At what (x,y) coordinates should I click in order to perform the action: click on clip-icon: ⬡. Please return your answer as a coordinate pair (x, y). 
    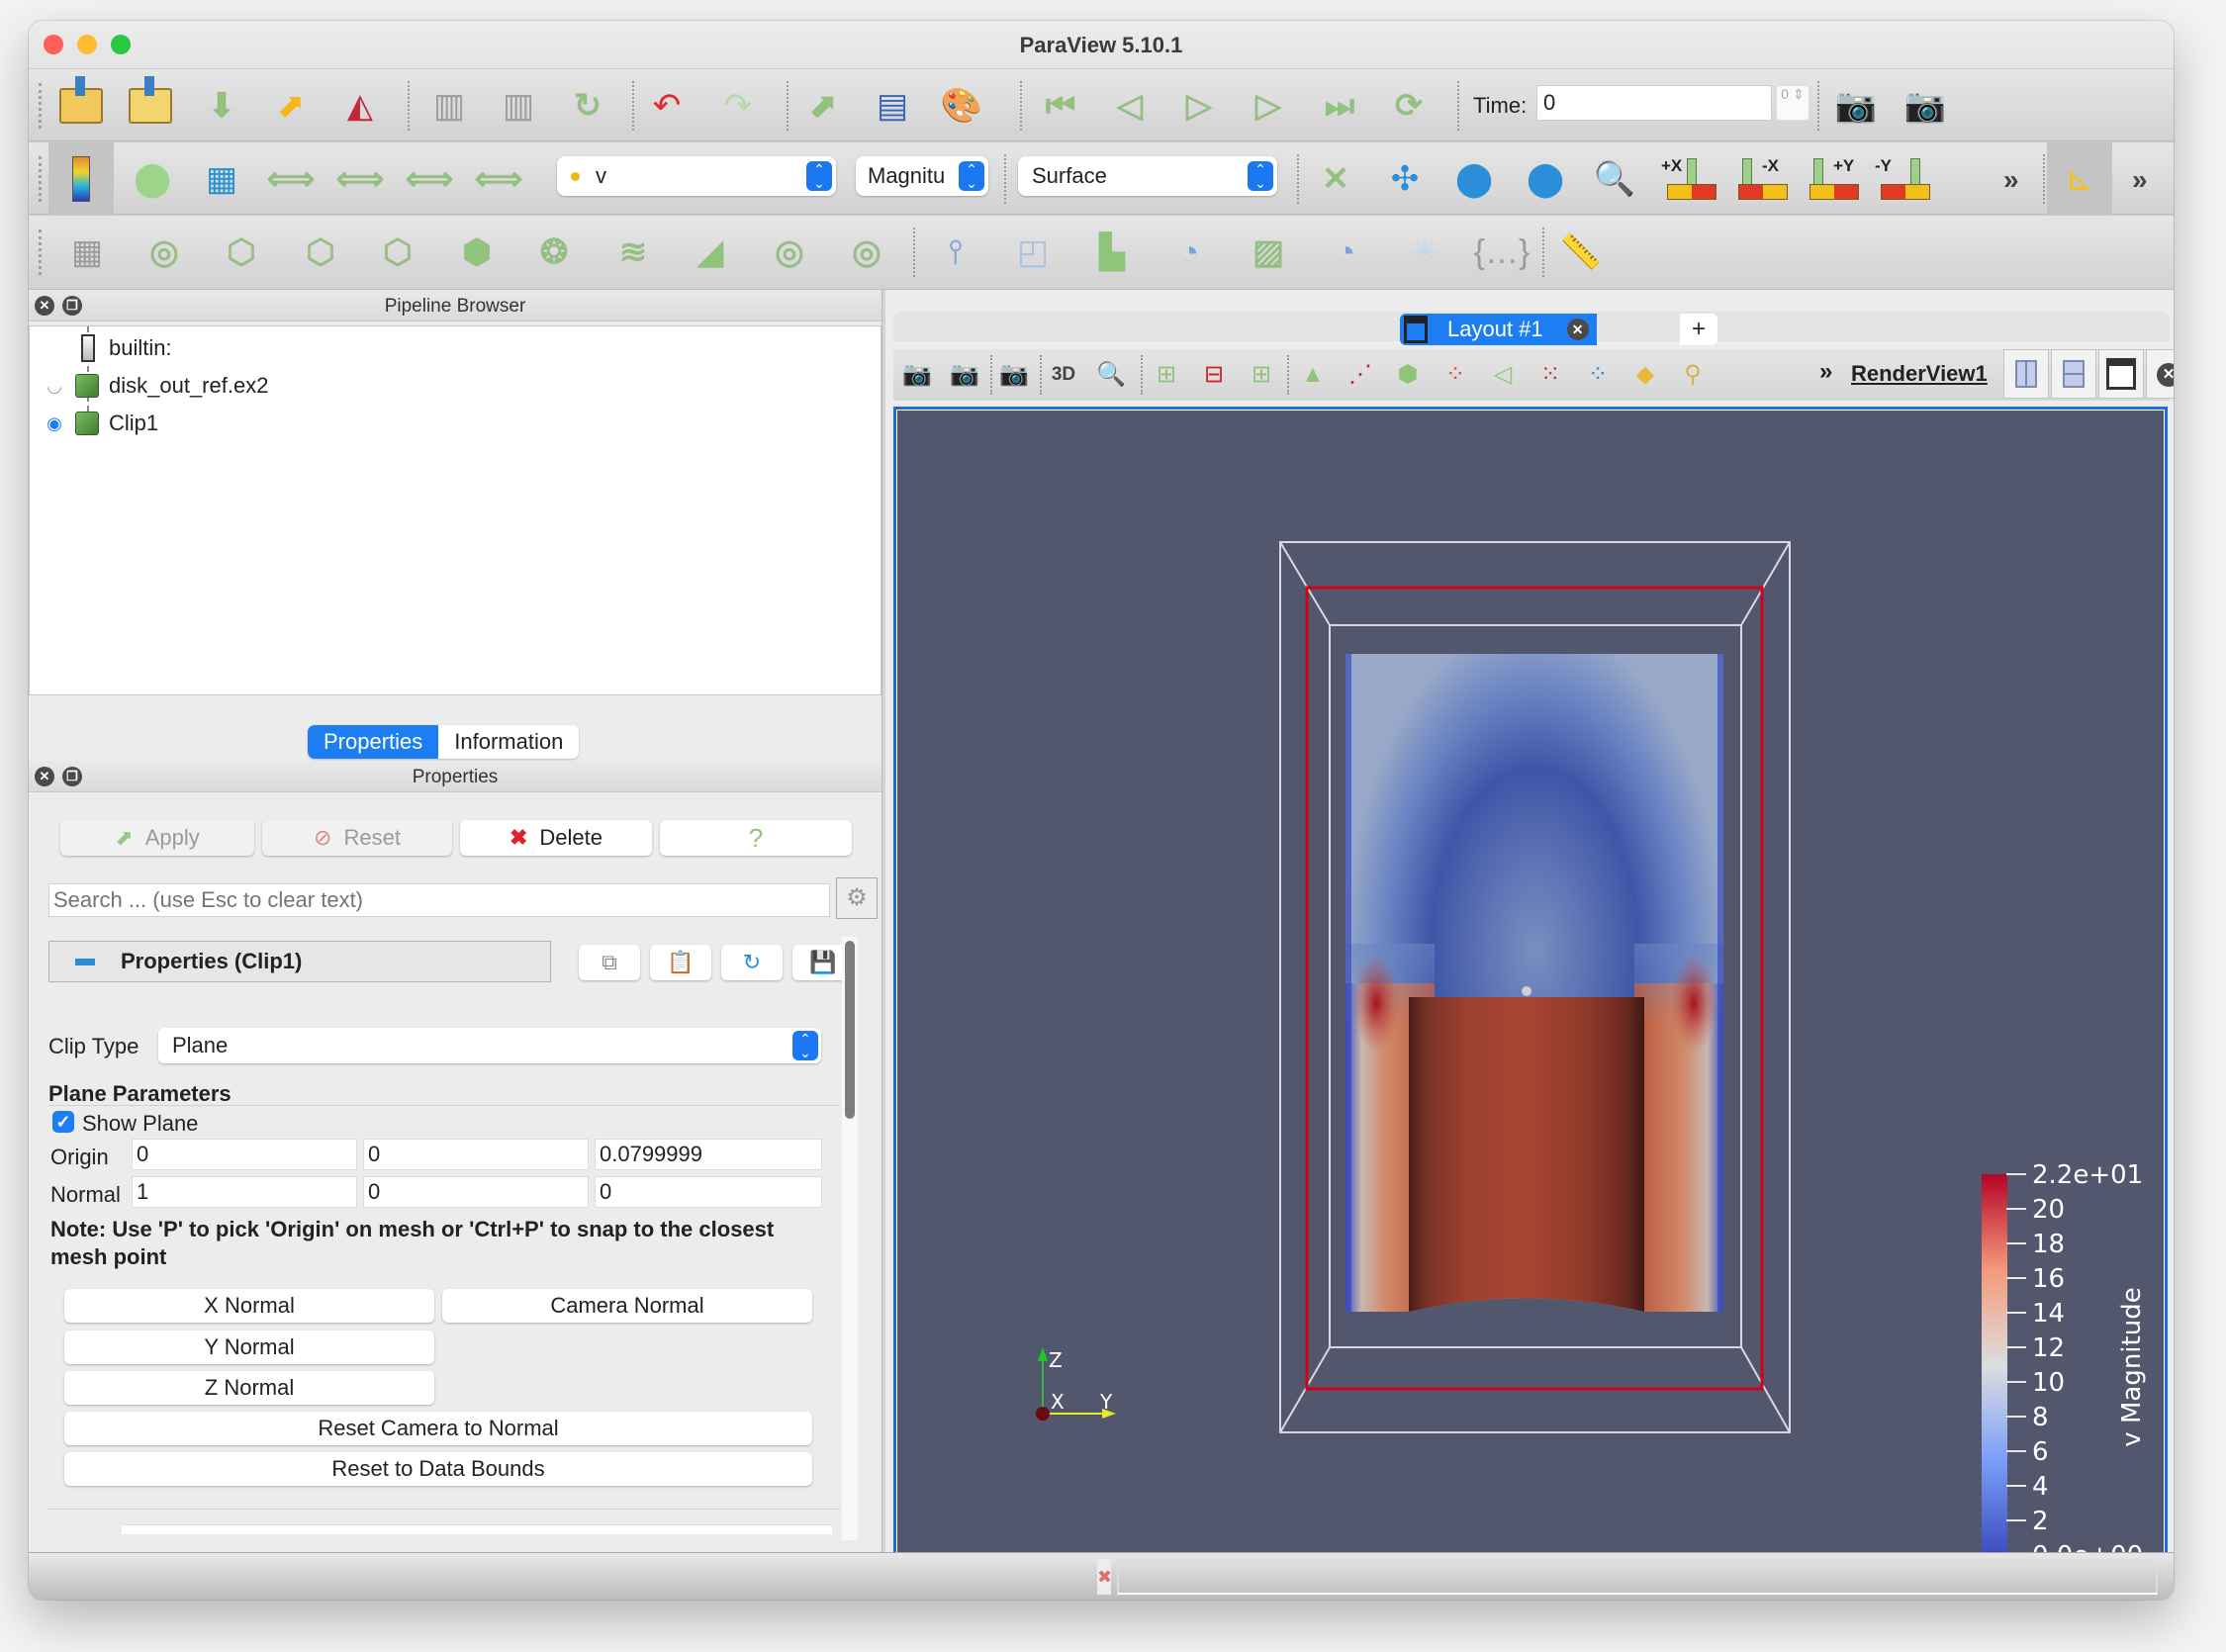
    Looking at the image, I should click on (241, 252).